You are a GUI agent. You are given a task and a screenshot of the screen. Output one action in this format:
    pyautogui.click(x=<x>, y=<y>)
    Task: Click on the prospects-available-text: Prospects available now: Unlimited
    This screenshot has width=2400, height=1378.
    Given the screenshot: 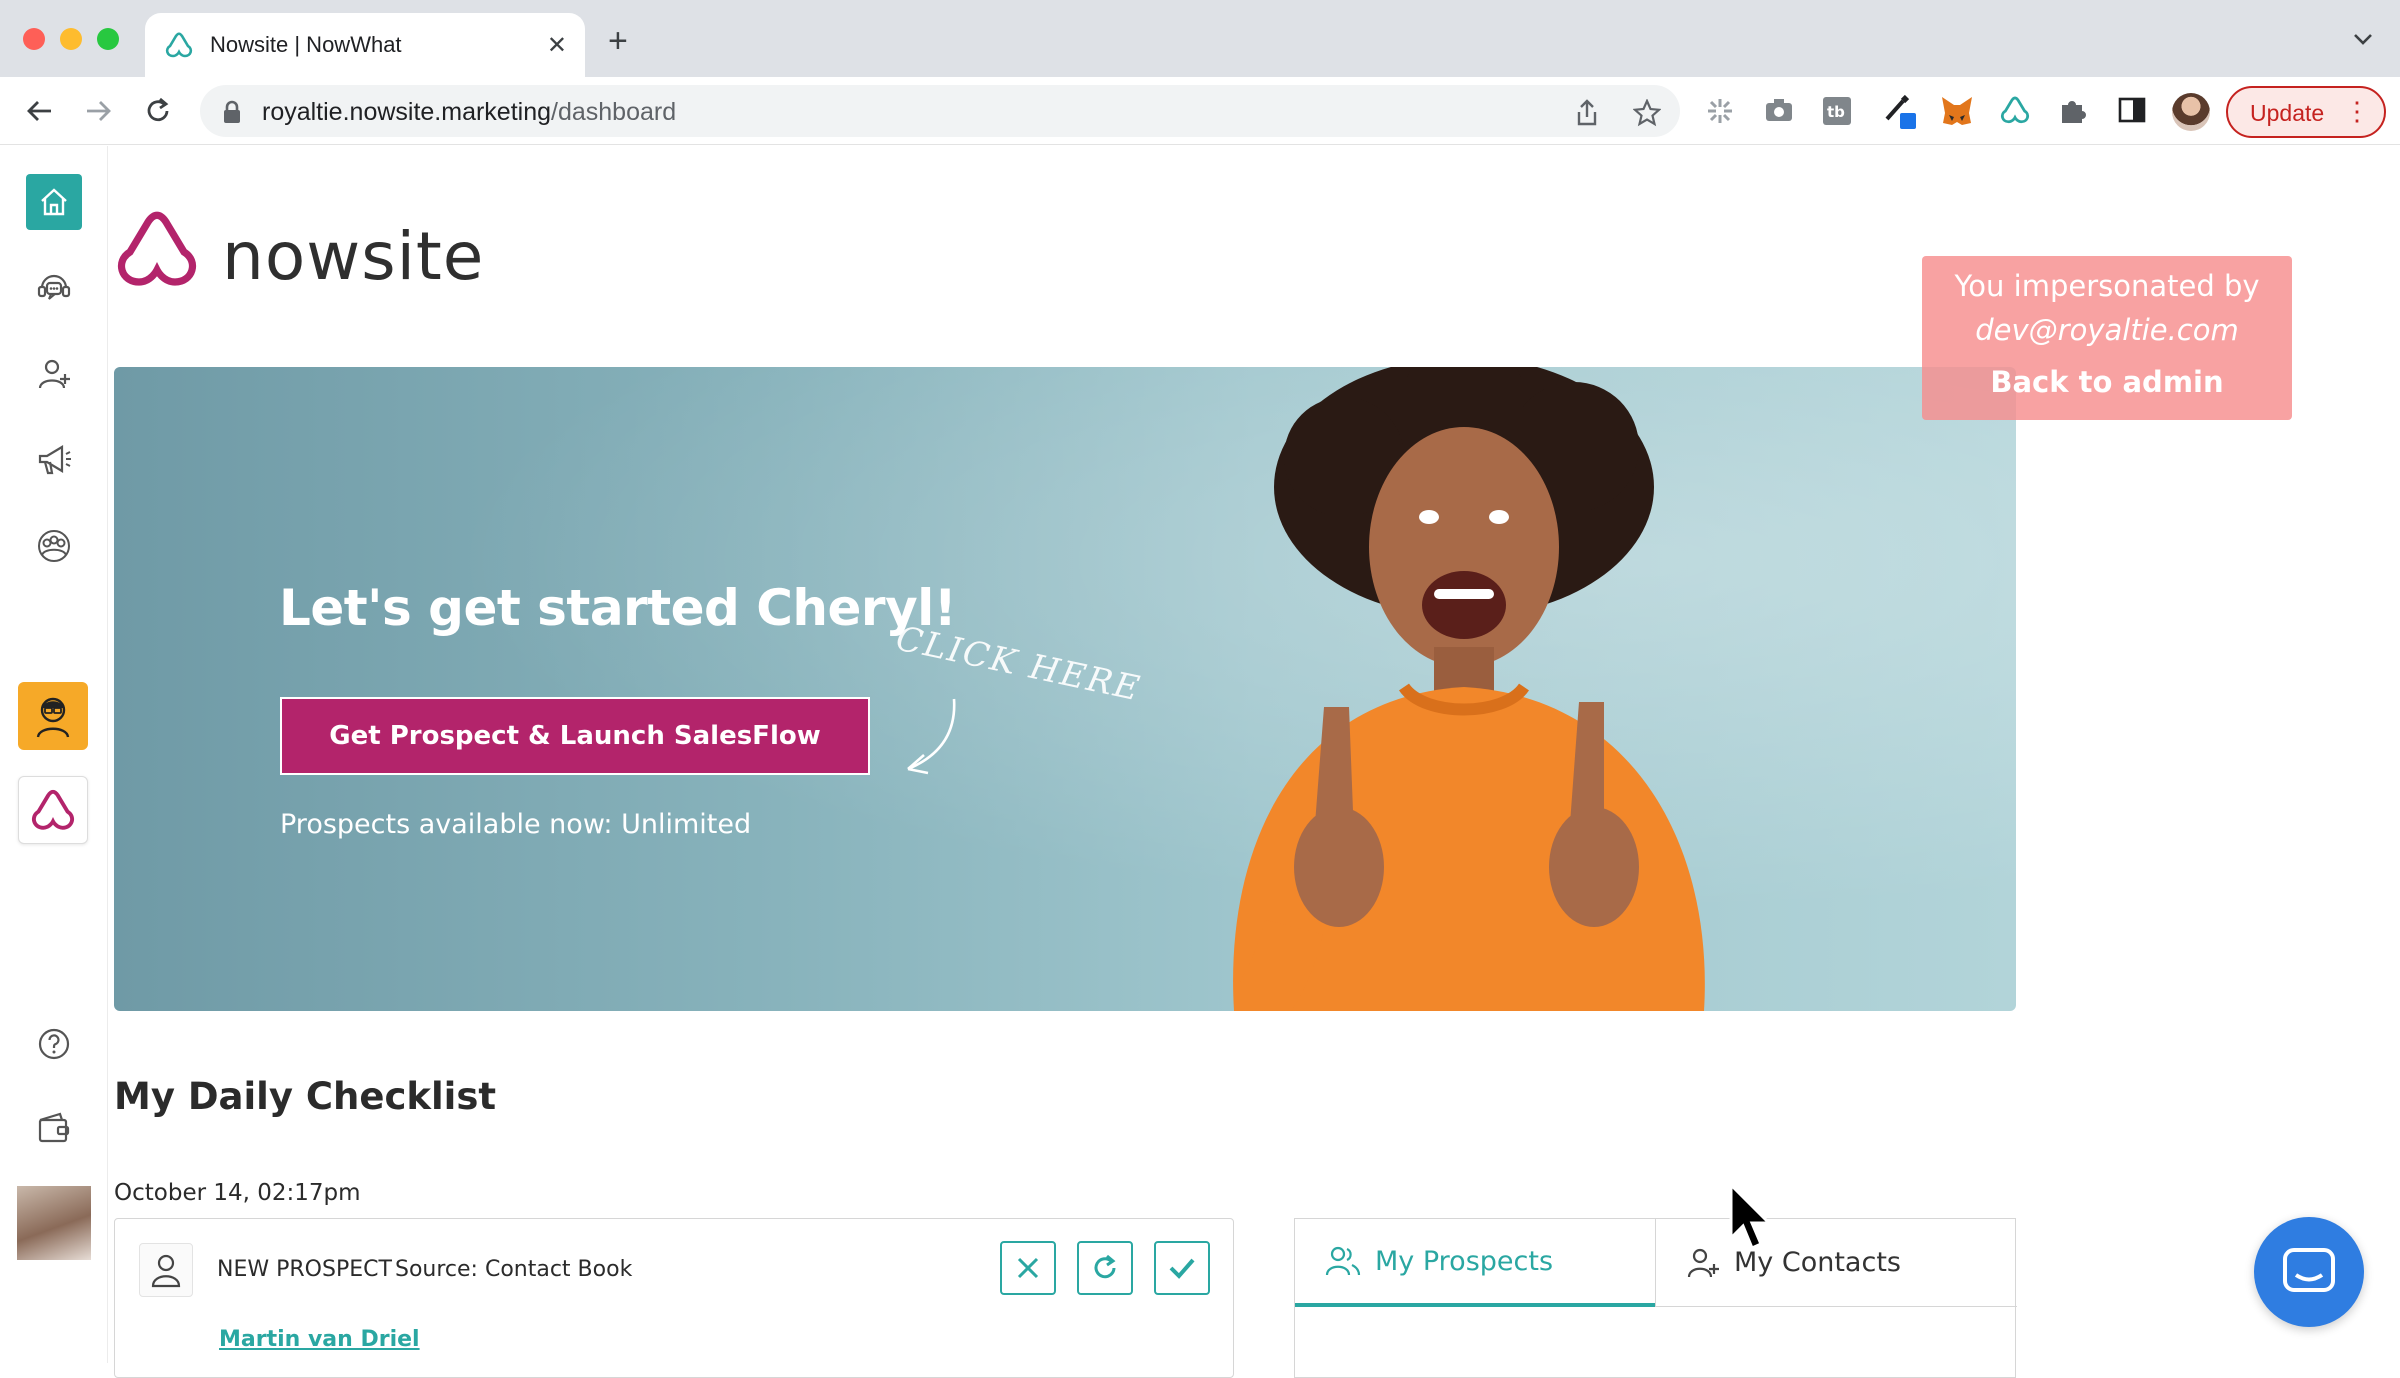 What is the action you would take?
    pyautogui.click(x=516, y=824)
    